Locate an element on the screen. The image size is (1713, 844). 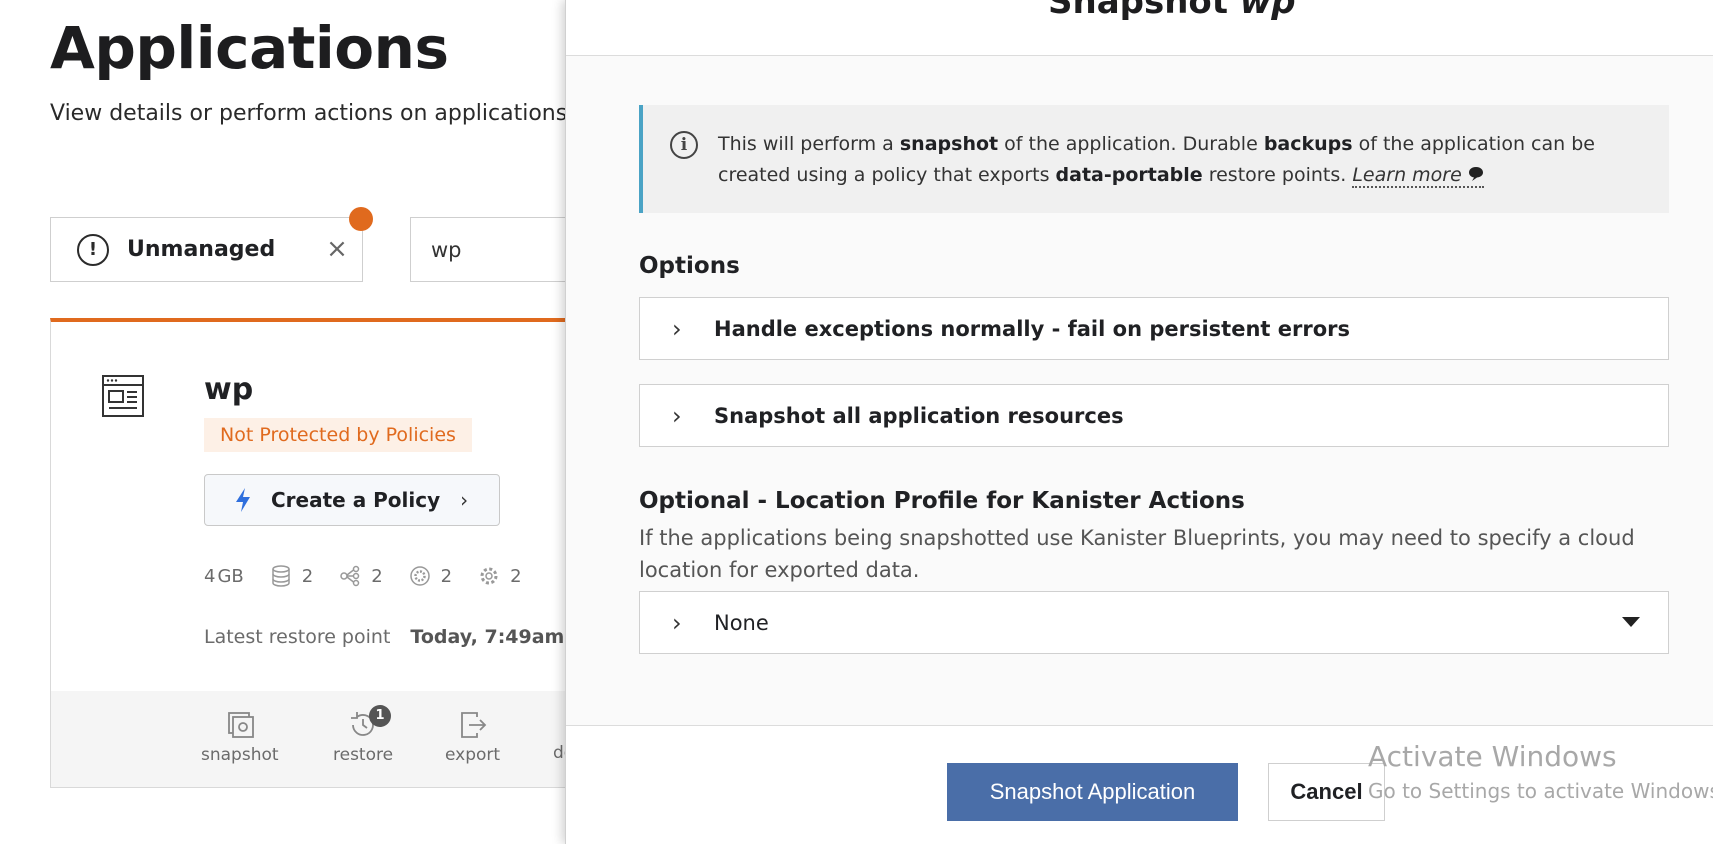
learn-more-label: Learn more is located at coordinates (1407, 175).